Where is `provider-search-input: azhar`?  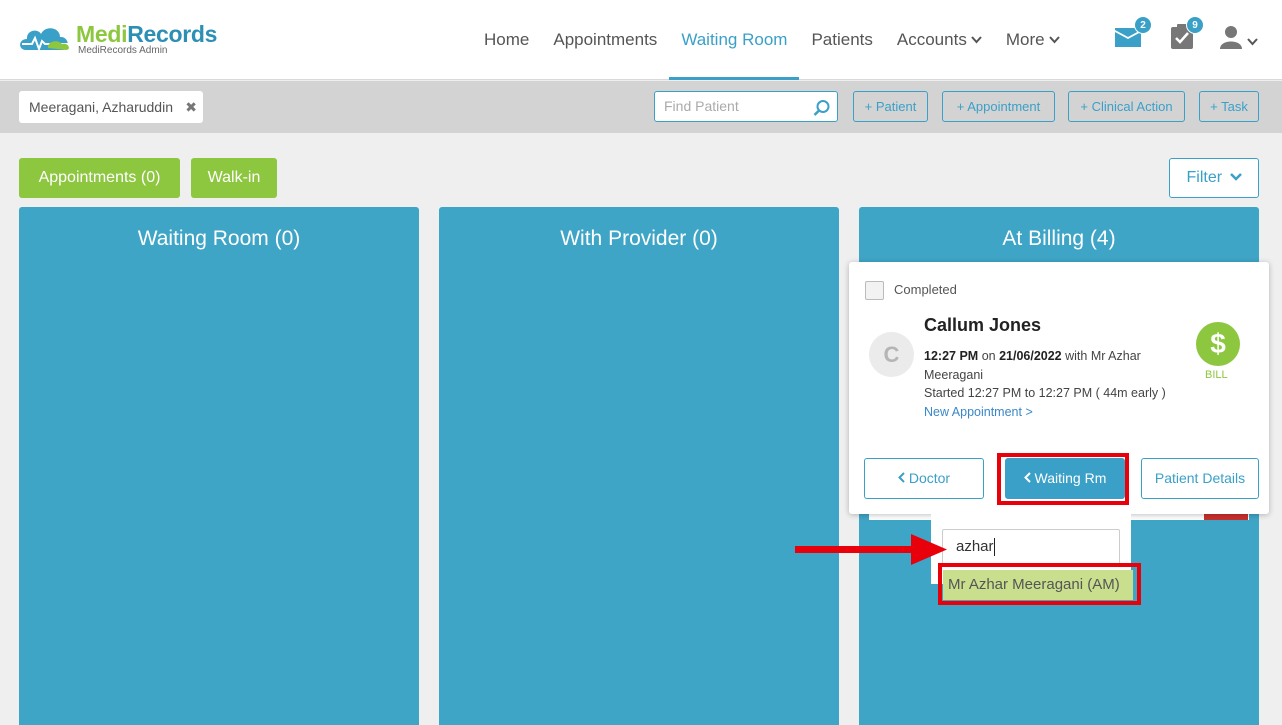
provider-search-input: azhar is located at coordinates (1031, 547).